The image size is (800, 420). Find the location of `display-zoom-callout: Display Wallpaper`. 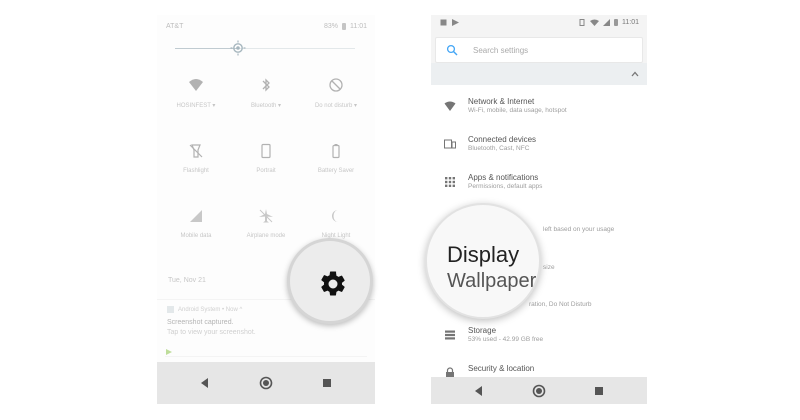

display-zoom-callout: Display Wallpaper is located at coordinates (483, 261).